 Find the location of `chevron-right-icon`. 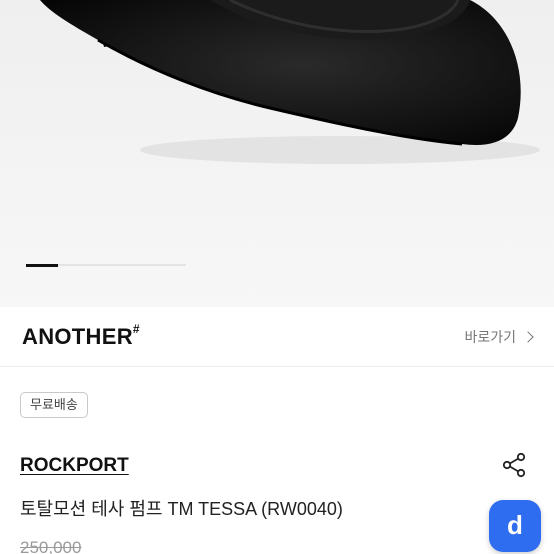

chevron-right-icon is located at coordinates (528, 337).